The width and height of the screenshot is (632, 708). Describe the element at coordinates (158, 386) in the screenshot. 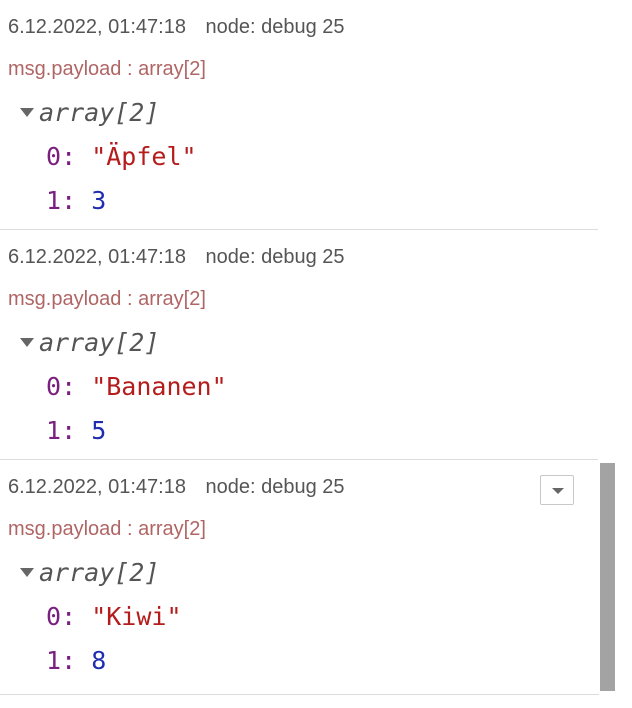

I see `tree-value: "Bananen"` at that location.